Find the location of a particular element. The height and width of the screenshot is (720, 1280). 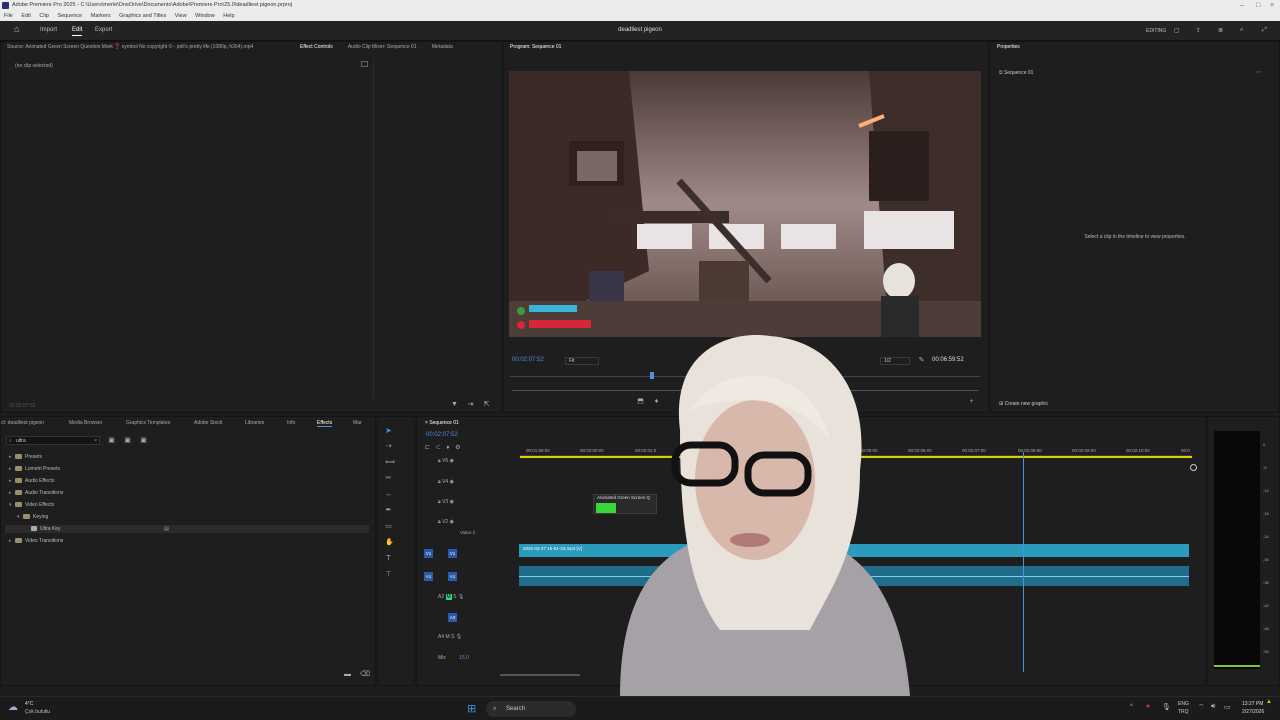

tab-media-browser: Media Browser is located at coordinates (85, 423).